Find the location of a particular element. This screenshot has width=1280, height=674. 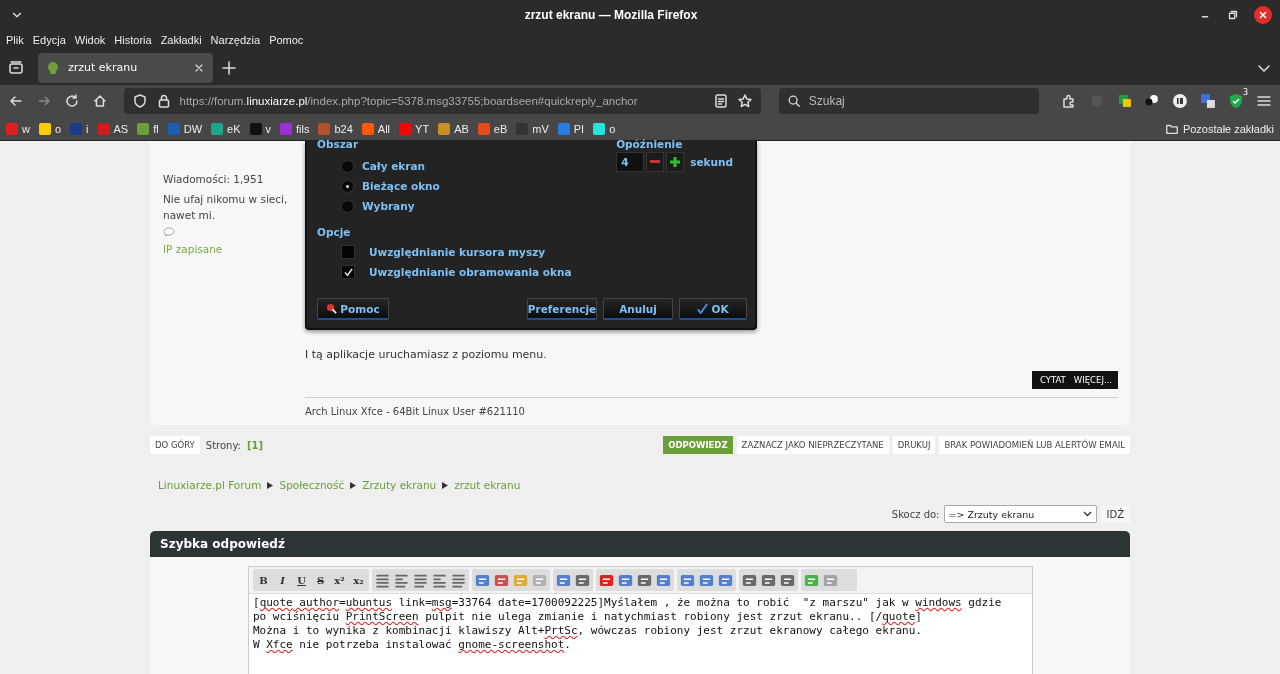

badge-count-label: 3 is located at coordinates (1246, 92).